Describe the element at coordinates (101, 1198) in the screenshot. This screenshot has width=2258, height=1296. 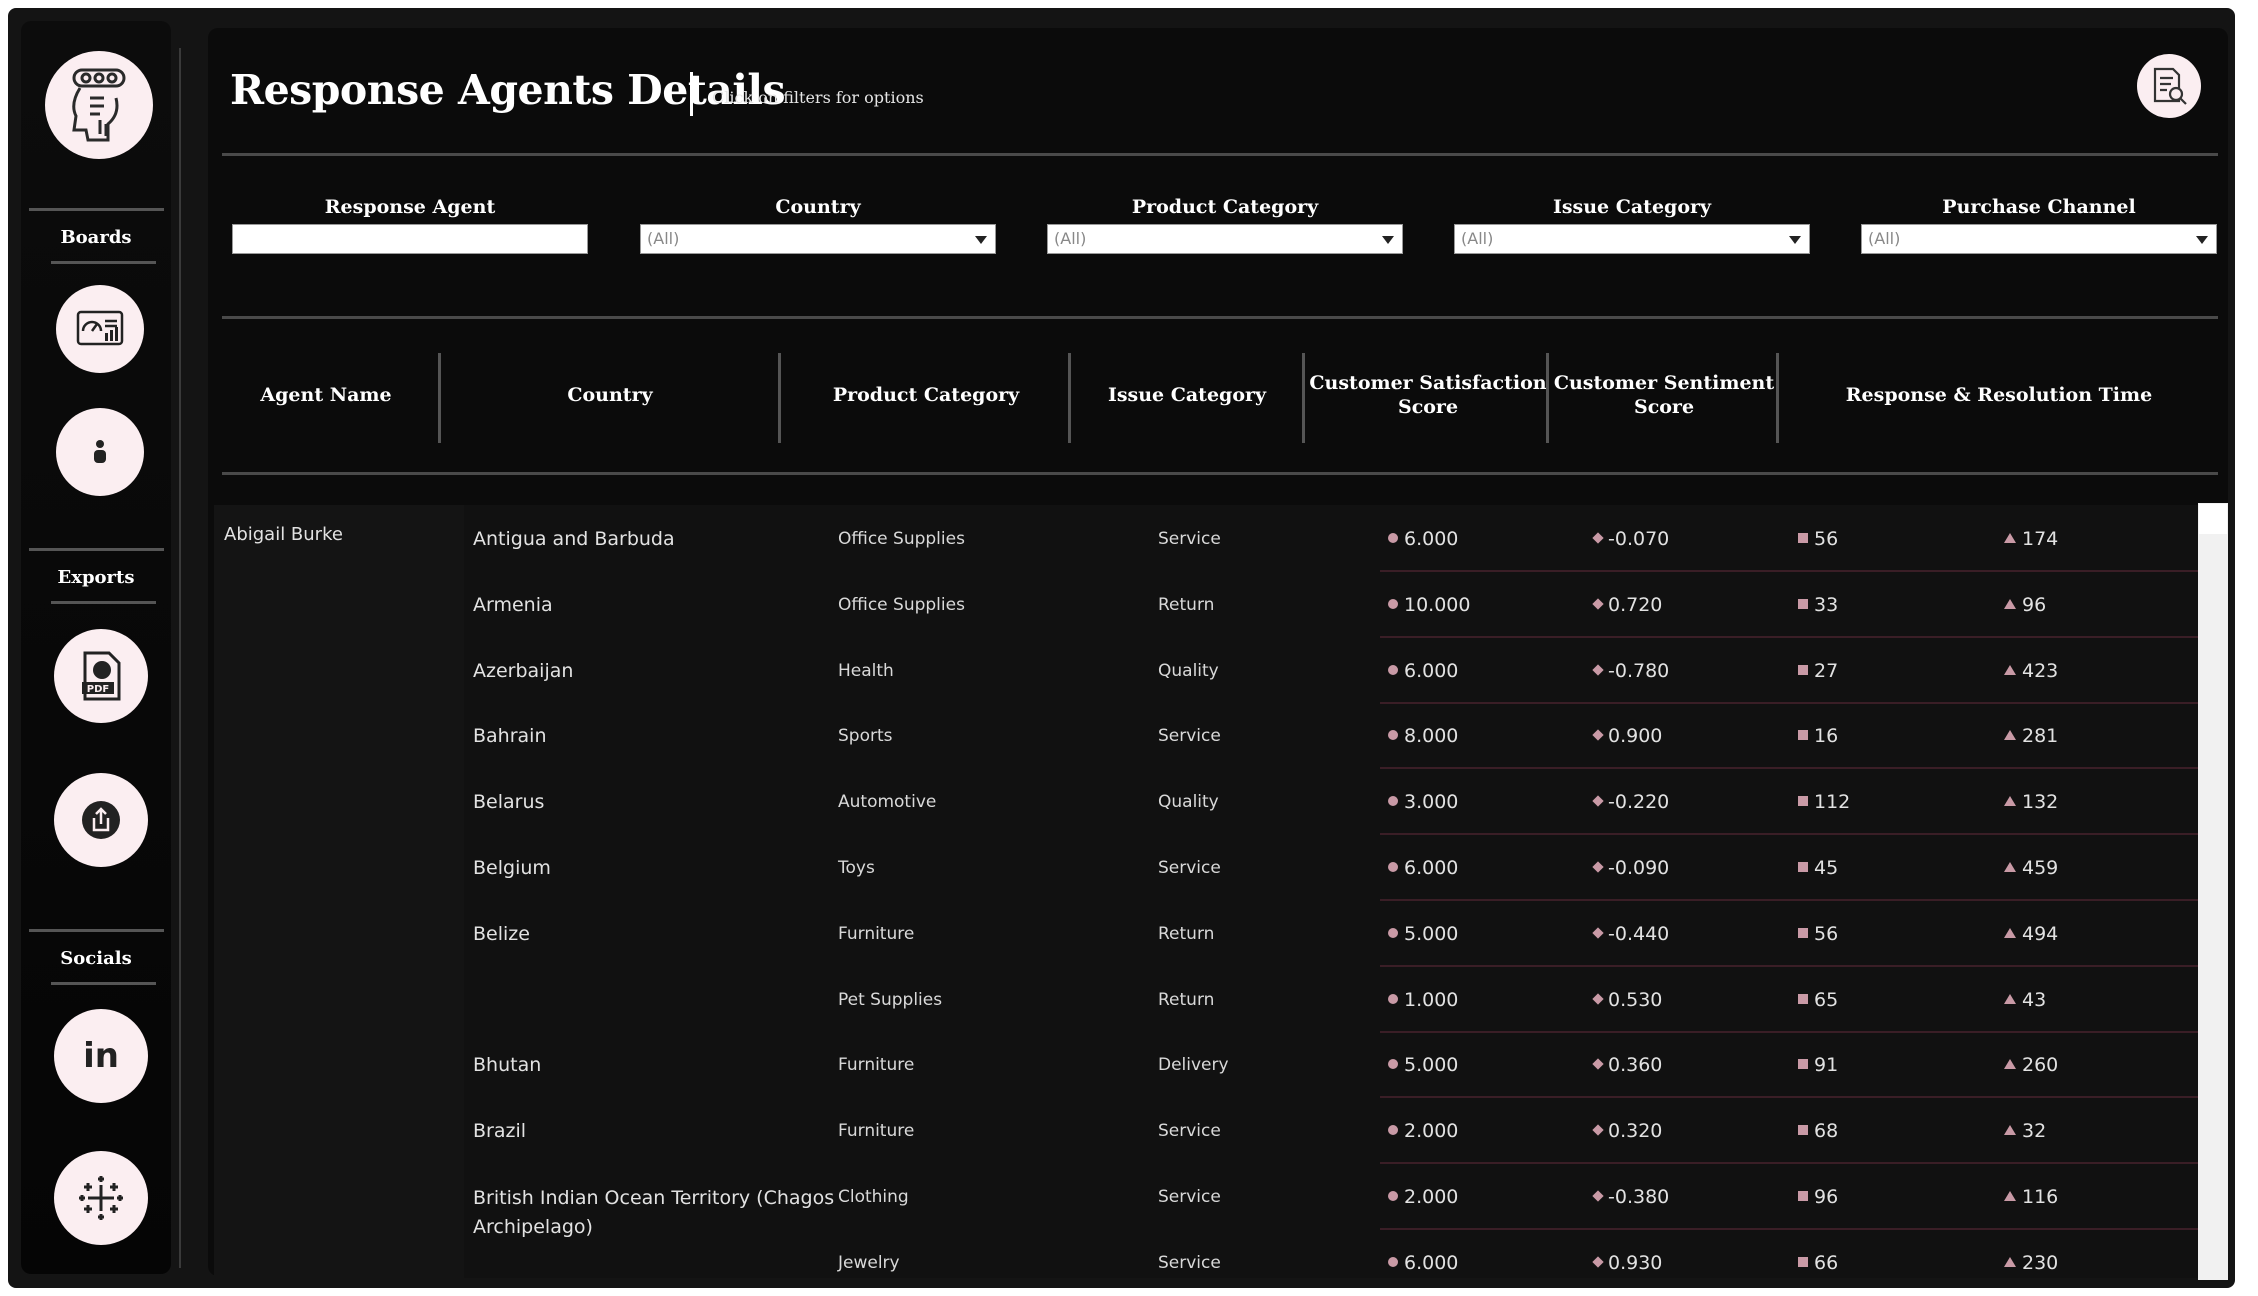
I see `tableau-icon` at that location.